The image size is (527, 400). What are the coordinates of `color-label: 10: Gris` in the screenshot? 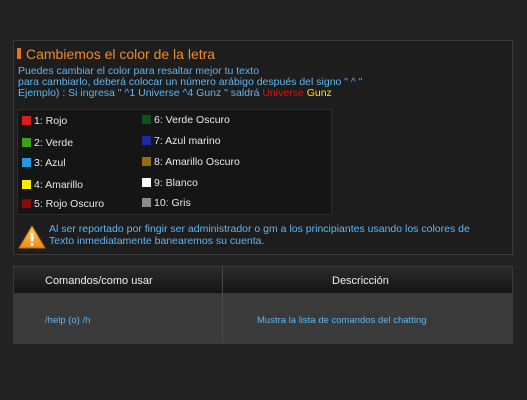 It's located at (172, 203).